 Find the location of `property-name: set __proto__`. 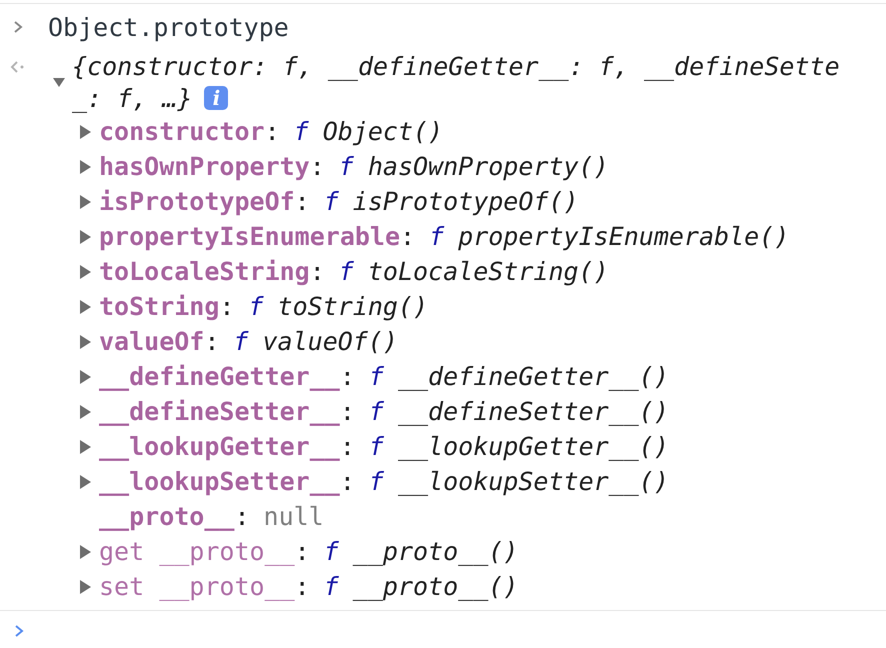

property-name: set __proto__ is located at coordinates (197, 586).